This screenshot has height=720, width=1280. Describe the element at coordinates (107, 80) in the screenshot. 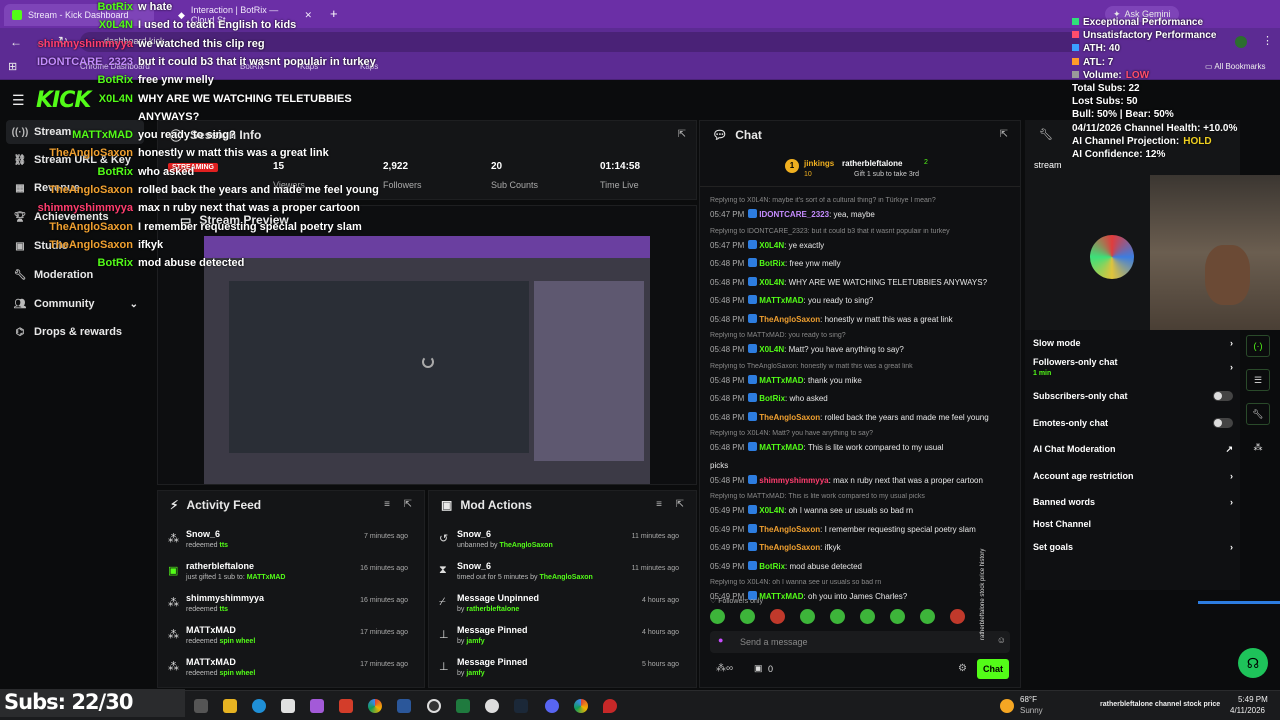

I see `overlay-chat-line: BotRix free ynw melly` at that location.